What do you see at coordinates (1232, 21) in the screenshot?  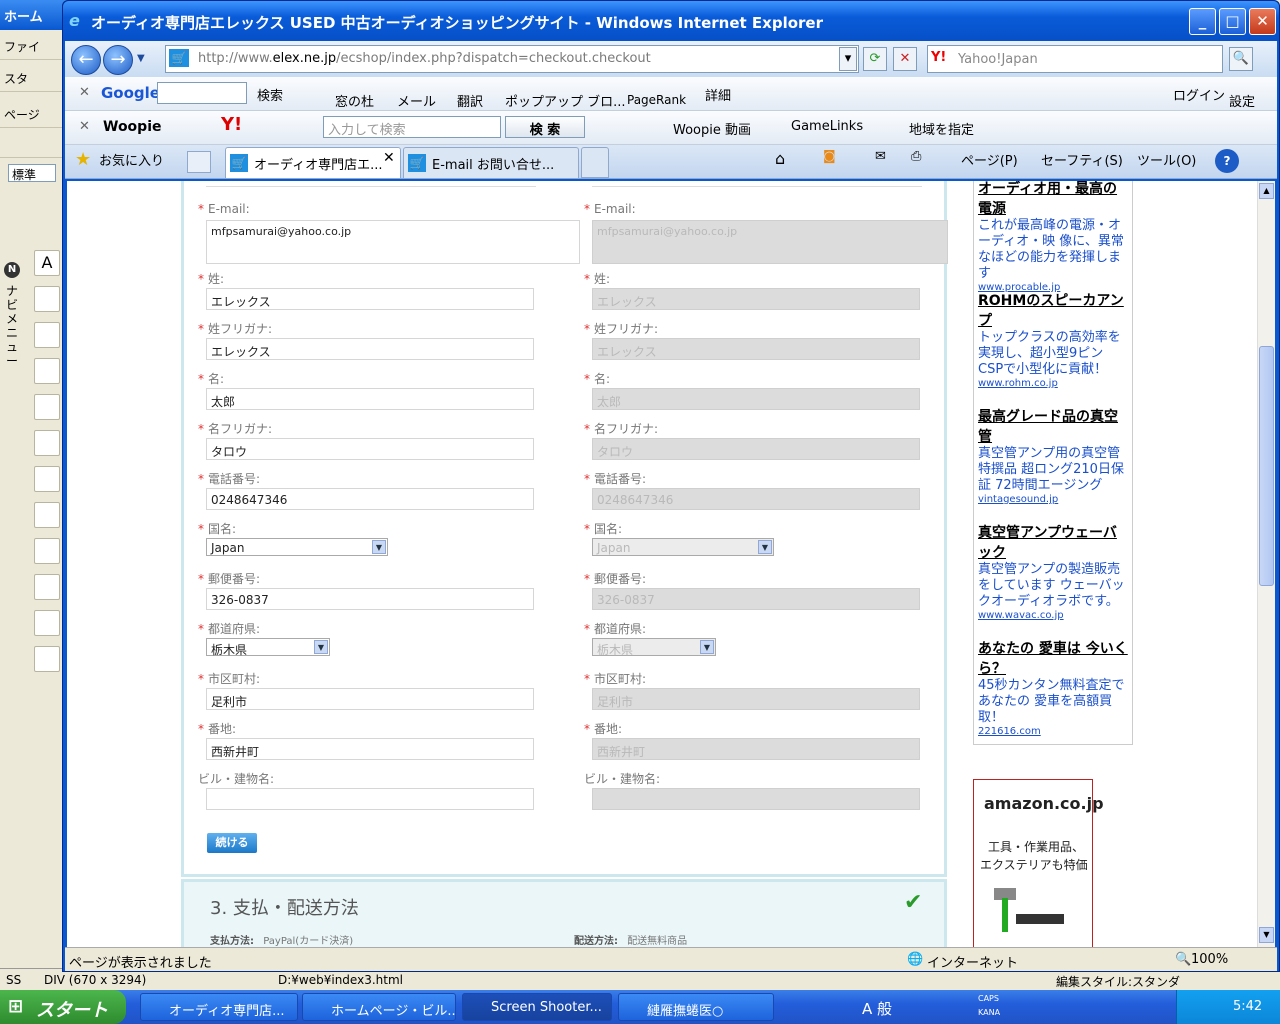 I see `maximize-button: □` at bounding box center [1232, 21].